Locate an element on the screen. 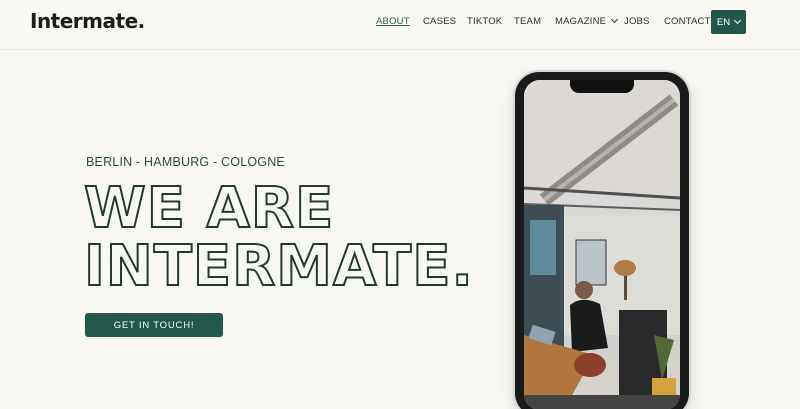  get-in-touch-button: GET IN TOUCH! is located at coordinates (154, 325).